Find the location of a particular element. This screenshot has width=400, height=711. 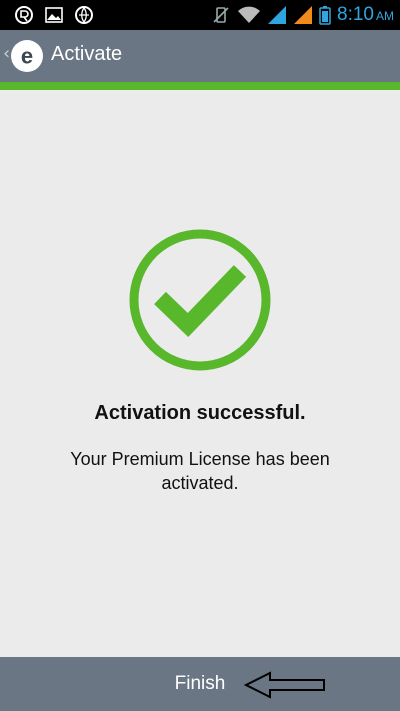

app-logo-icon: e is located at coordinates (27, 56).